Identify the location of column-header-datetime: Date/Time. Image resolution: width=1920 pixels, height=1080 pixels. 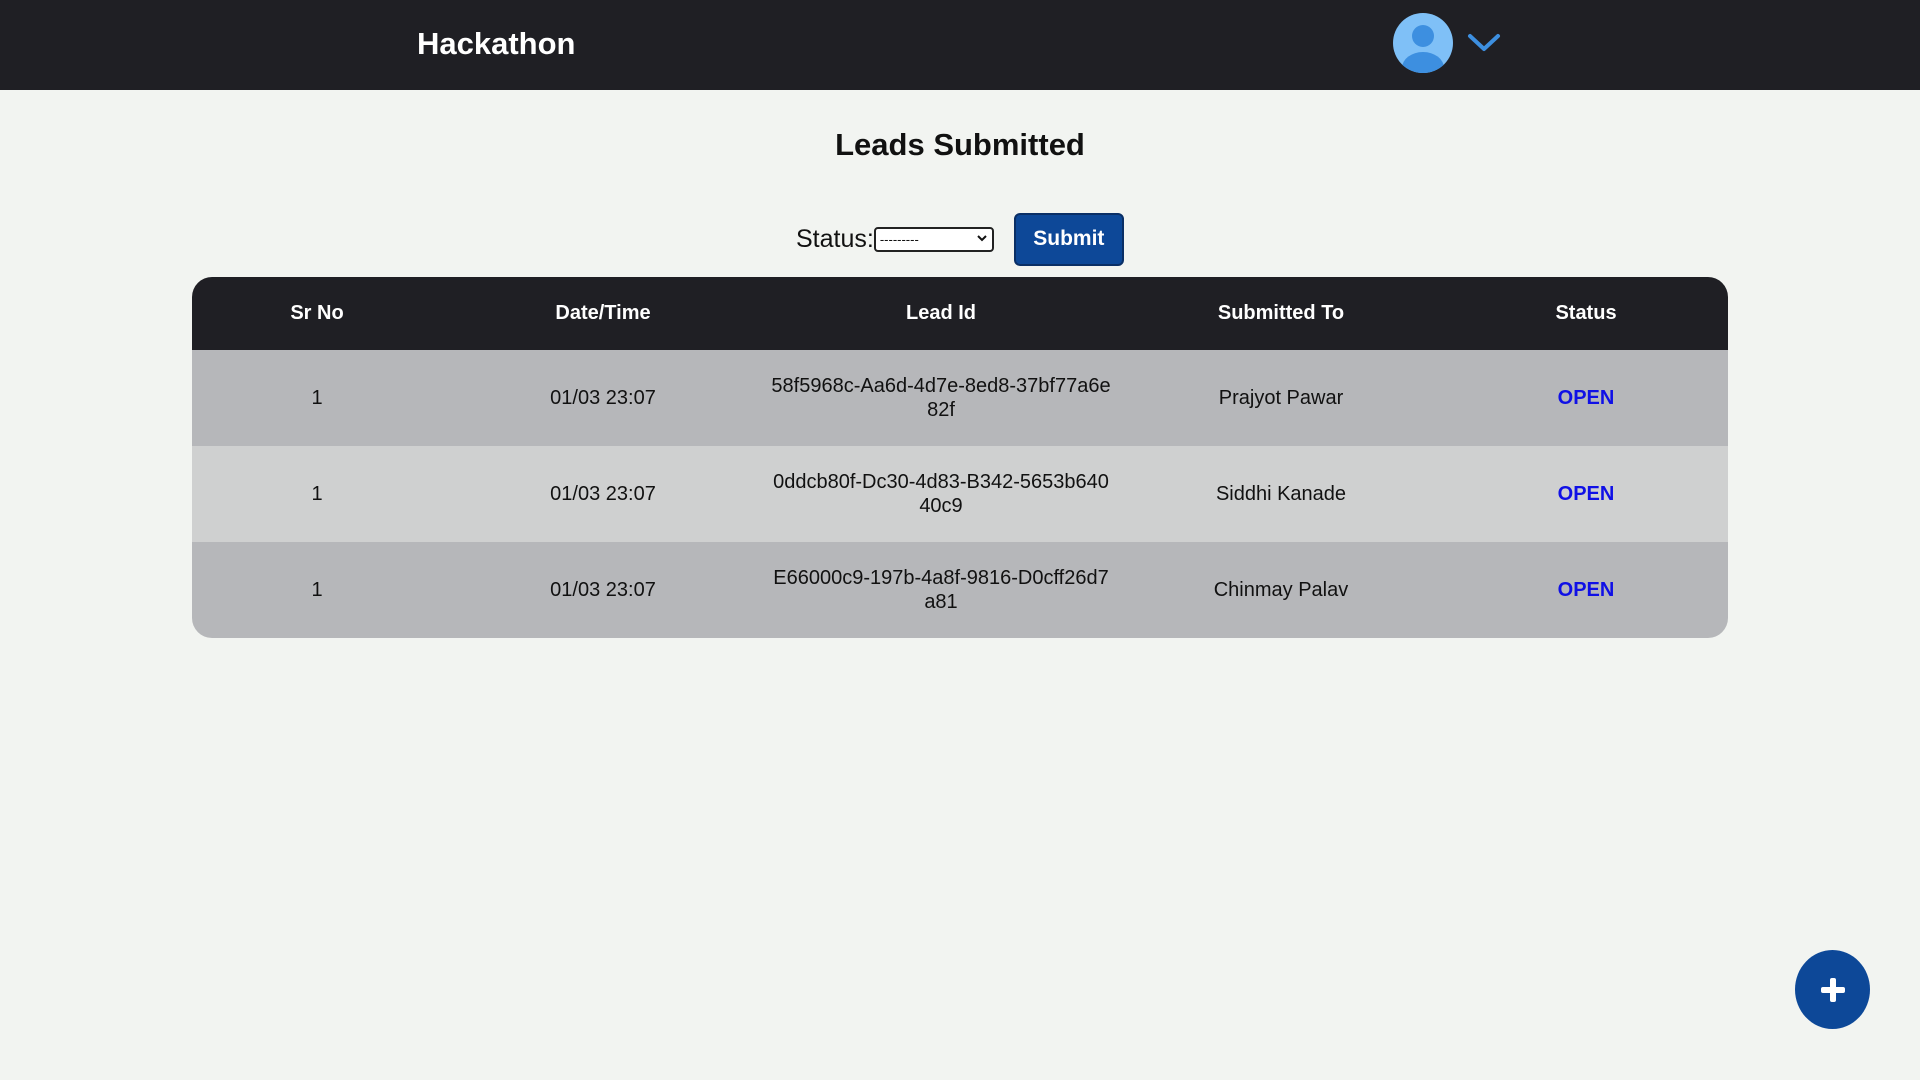
(603, 313).